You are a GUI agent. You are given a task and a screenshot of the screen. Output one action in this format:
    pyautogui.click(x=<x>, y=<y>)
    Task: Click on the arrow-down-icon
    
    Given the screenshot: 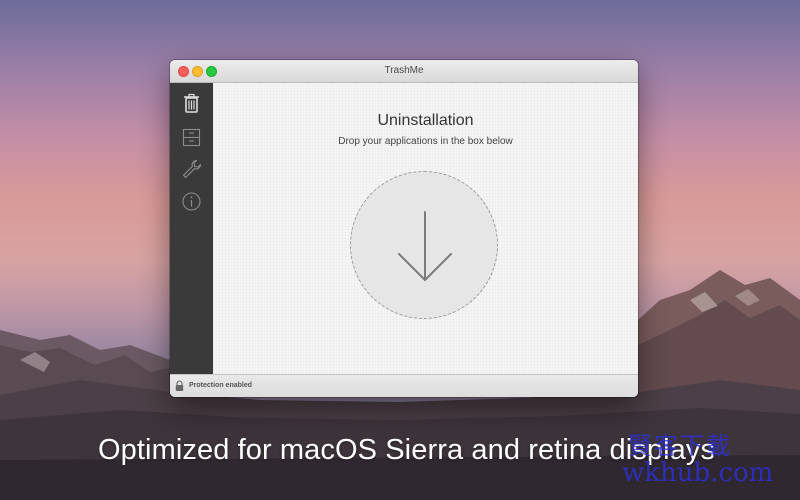 What is the action you would take?
    pyautogui.click(x=425, y=246)
    